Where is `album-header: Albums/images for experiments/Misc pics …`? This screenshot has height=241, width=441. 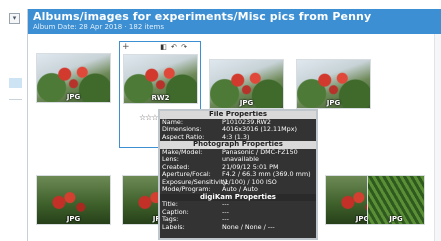 album-header: Albums/images for experiments/Misc pics … is located at coordinates (234, 21).